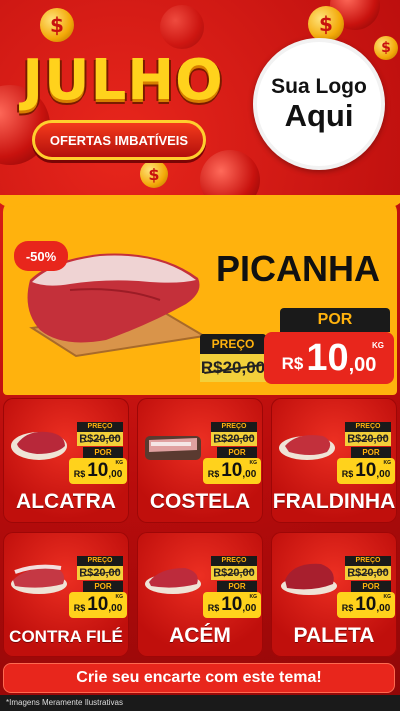 This screenshot has height=711, width=400. What do you see at coordinates (200, 201) in the screenshot?
I see `scallop-divider` at bounding box center [200, 201].